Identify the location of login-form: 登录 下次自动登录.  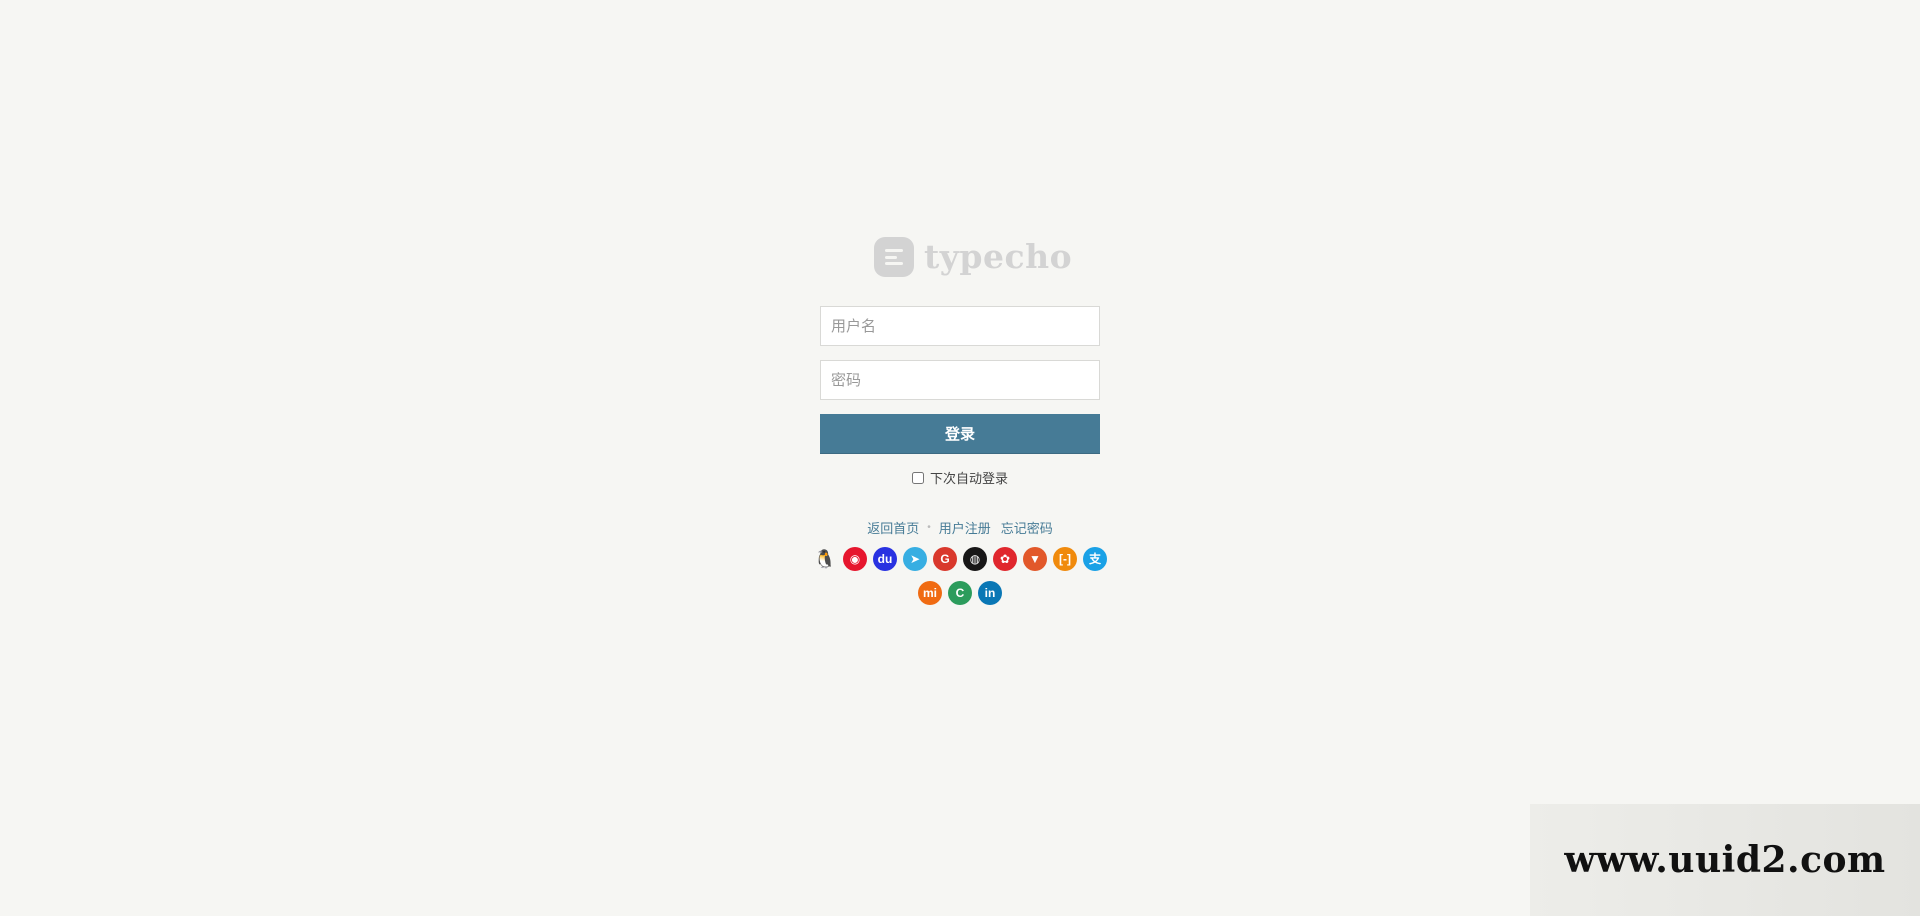
(960, 396).